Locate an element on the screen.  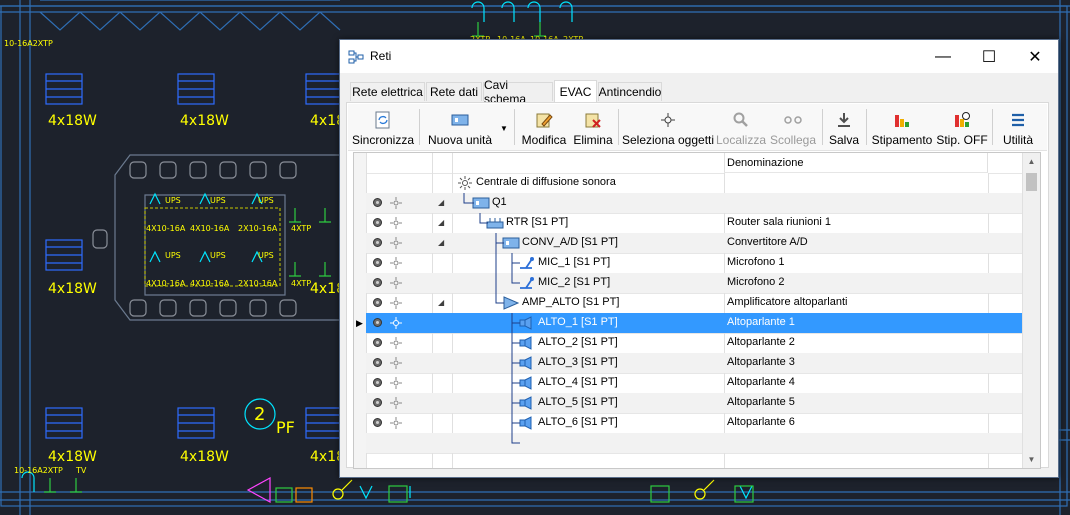
tree-row: ALTO_5 [S1 PT] Altoparlante 5 is located at coordinates (689, 403).